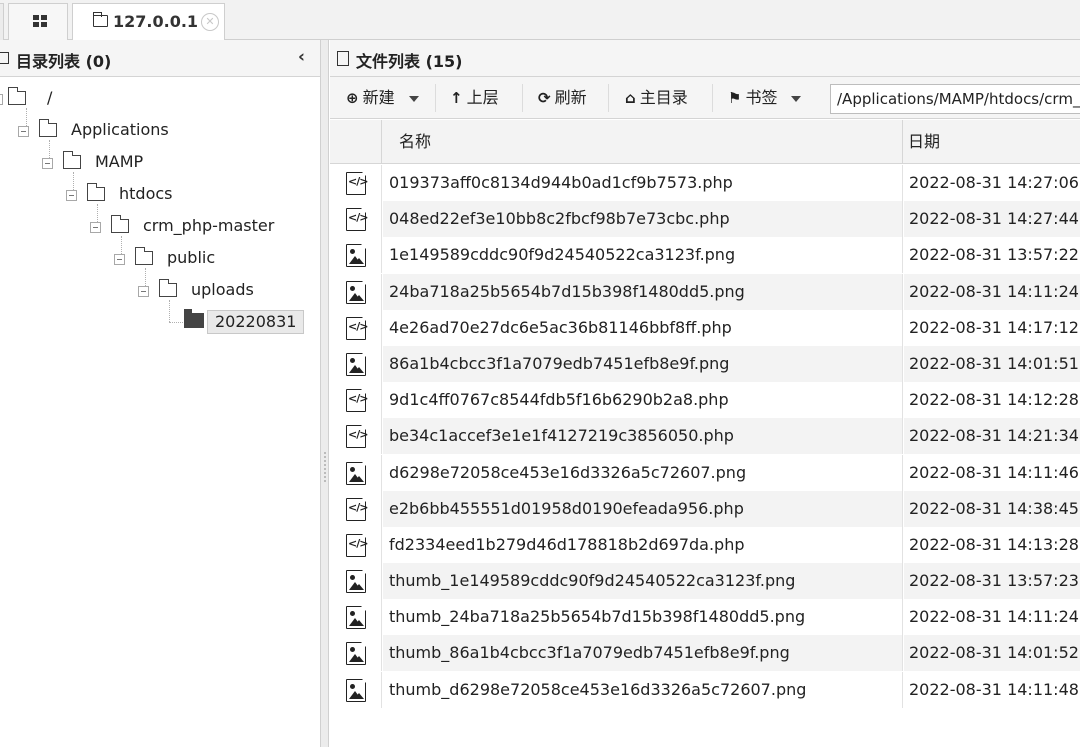  Describe the element at coordinates (146, 193) in the screenshot. I see `tree-node-label: htdocs` at that location.